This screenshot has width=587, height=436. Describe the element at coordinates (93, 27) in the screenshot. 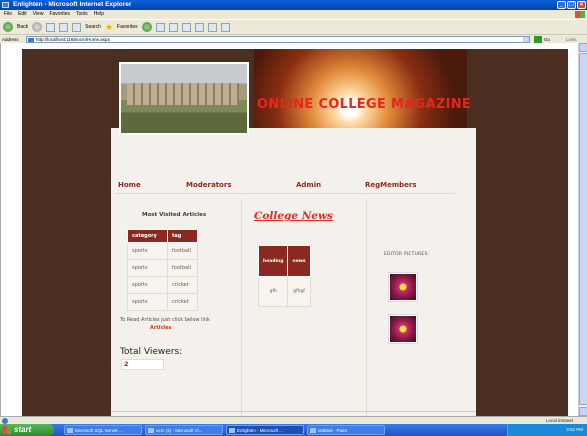

I see `search-button: Search` at that location.